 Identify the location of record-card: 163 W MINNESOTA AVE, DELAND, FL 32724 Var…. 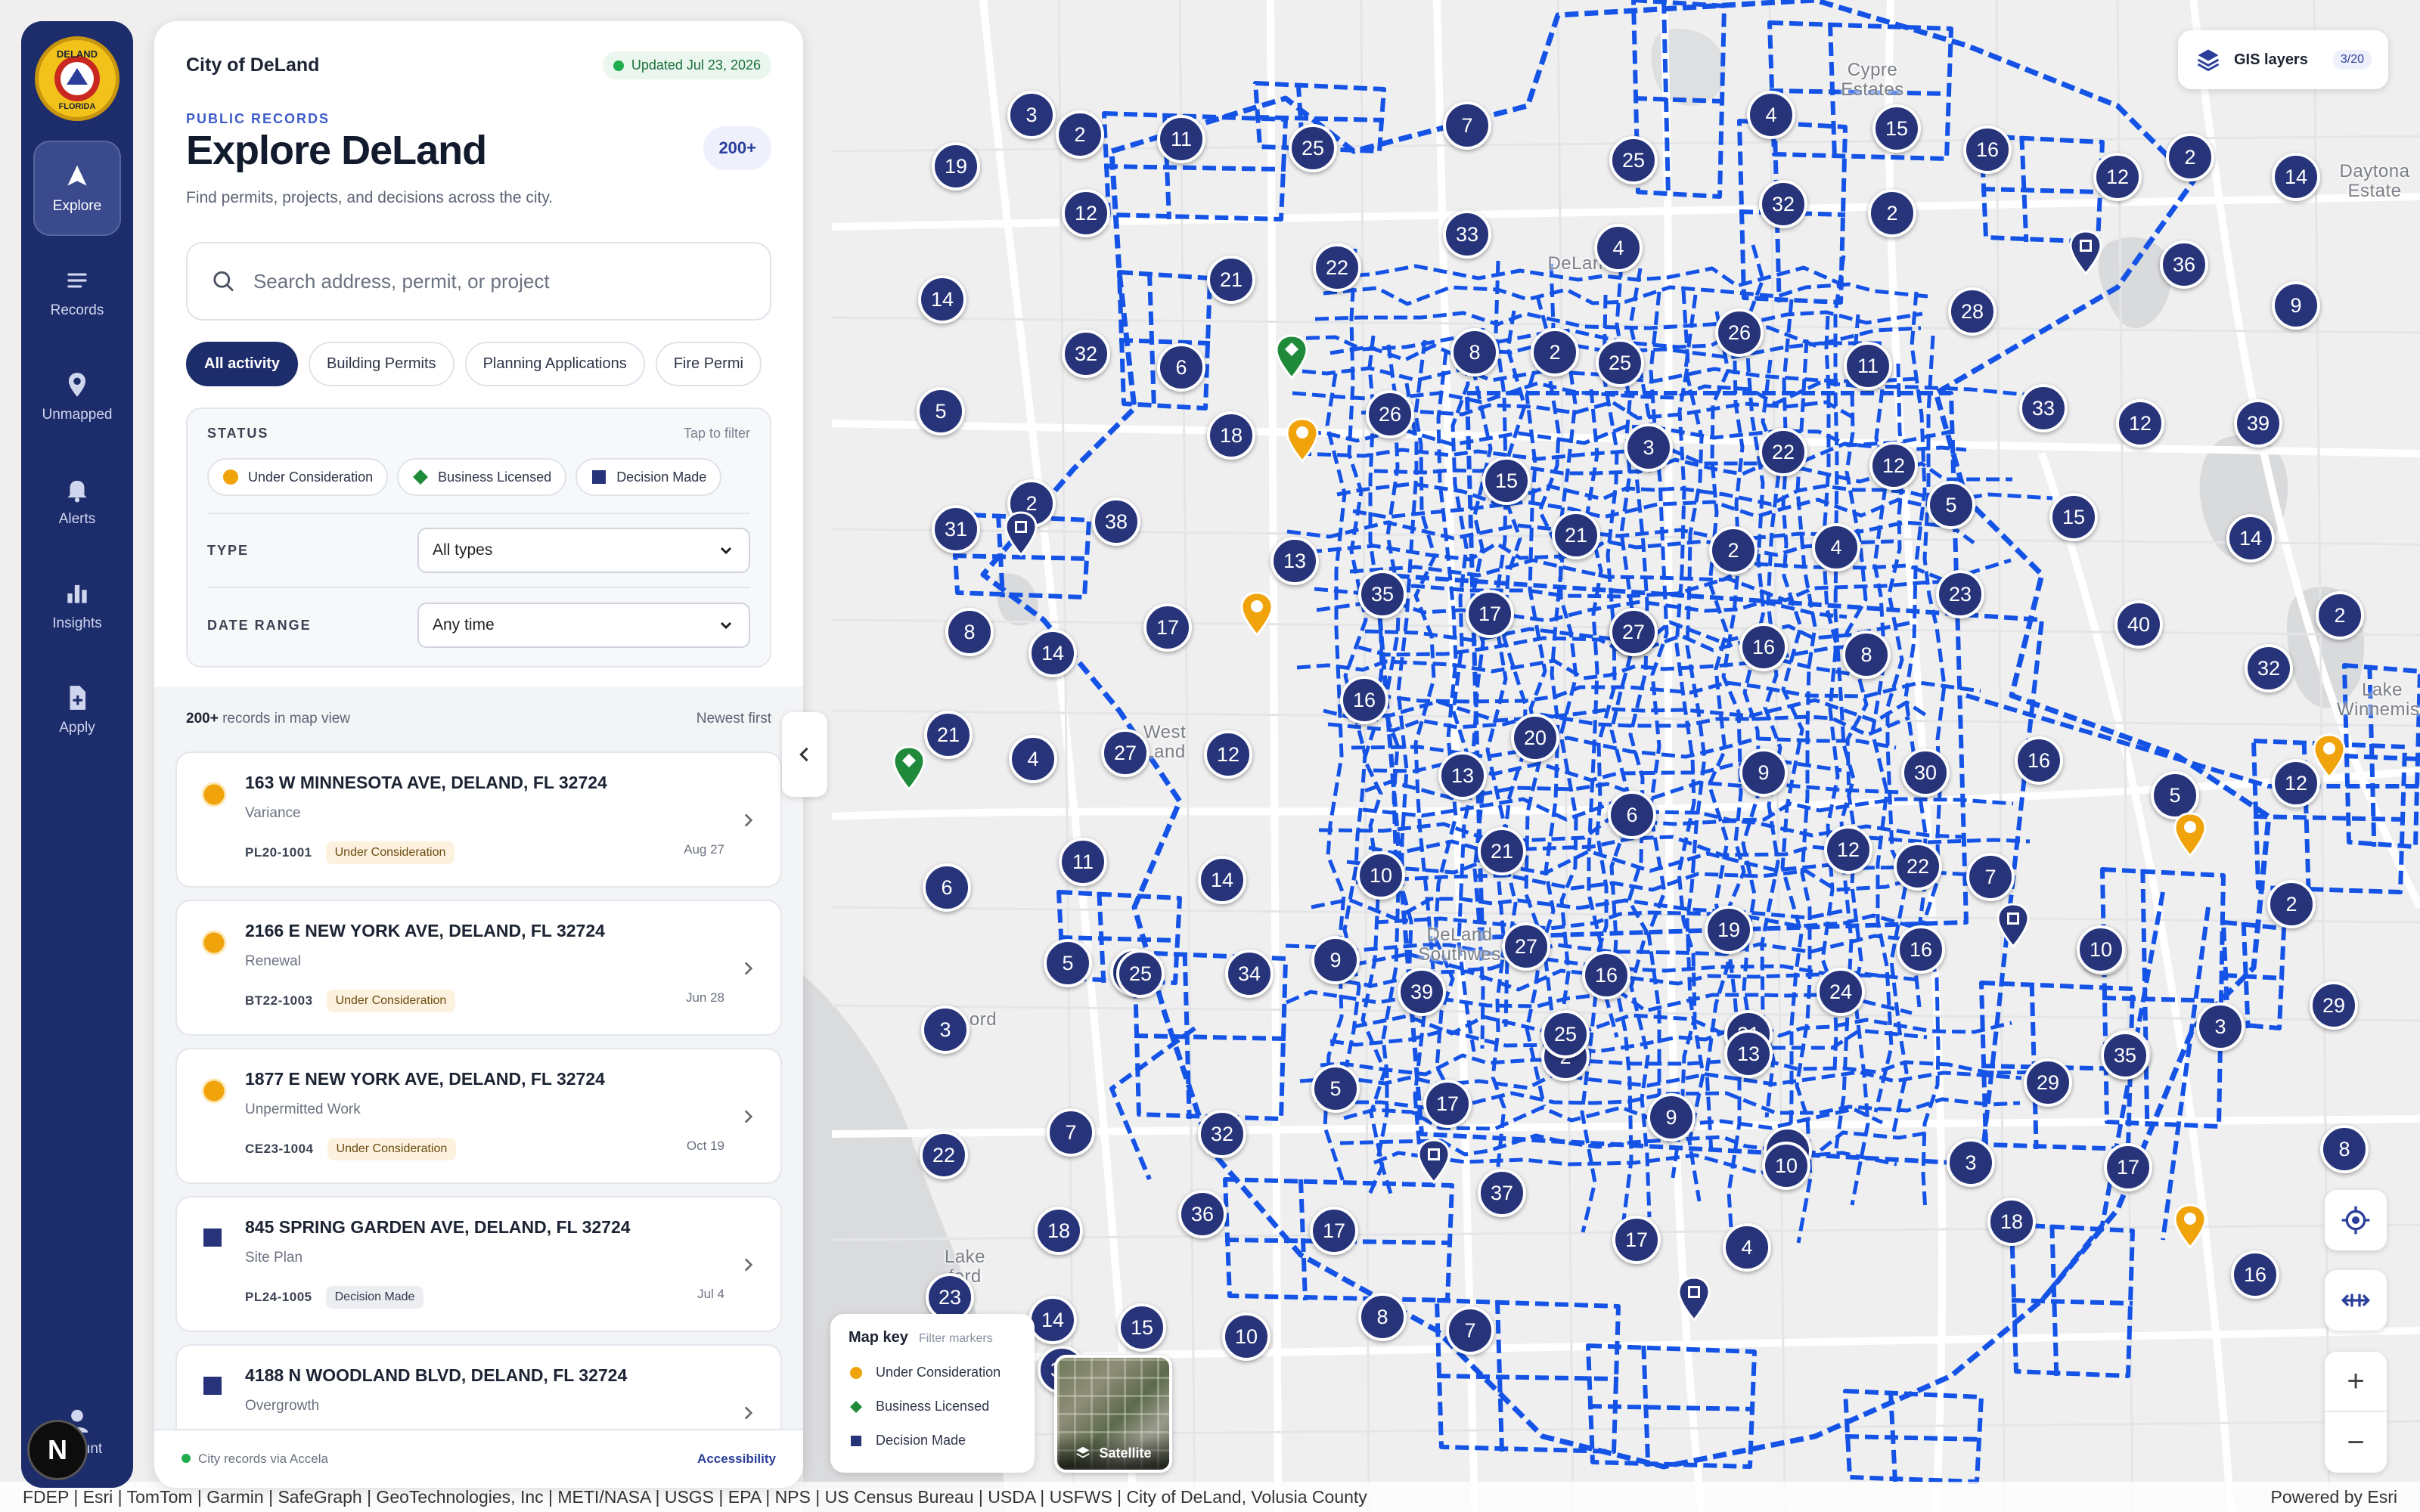
(478, 820).